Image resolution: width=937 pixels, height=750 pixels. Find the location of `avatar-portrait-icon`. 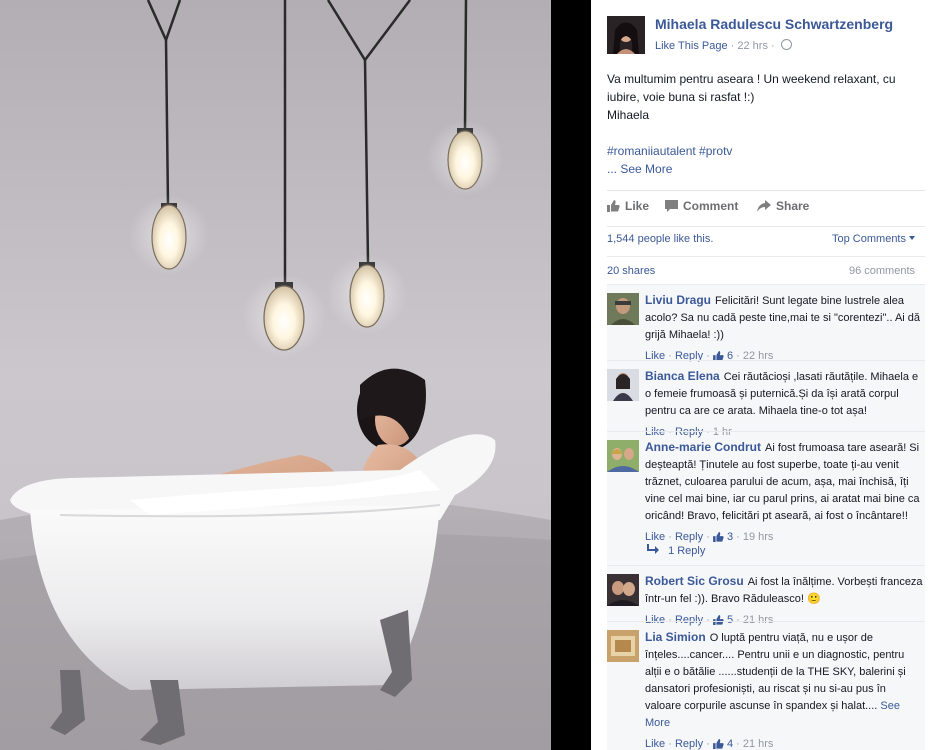

avatar-portrait-icon is located at coordinates (626, 35).